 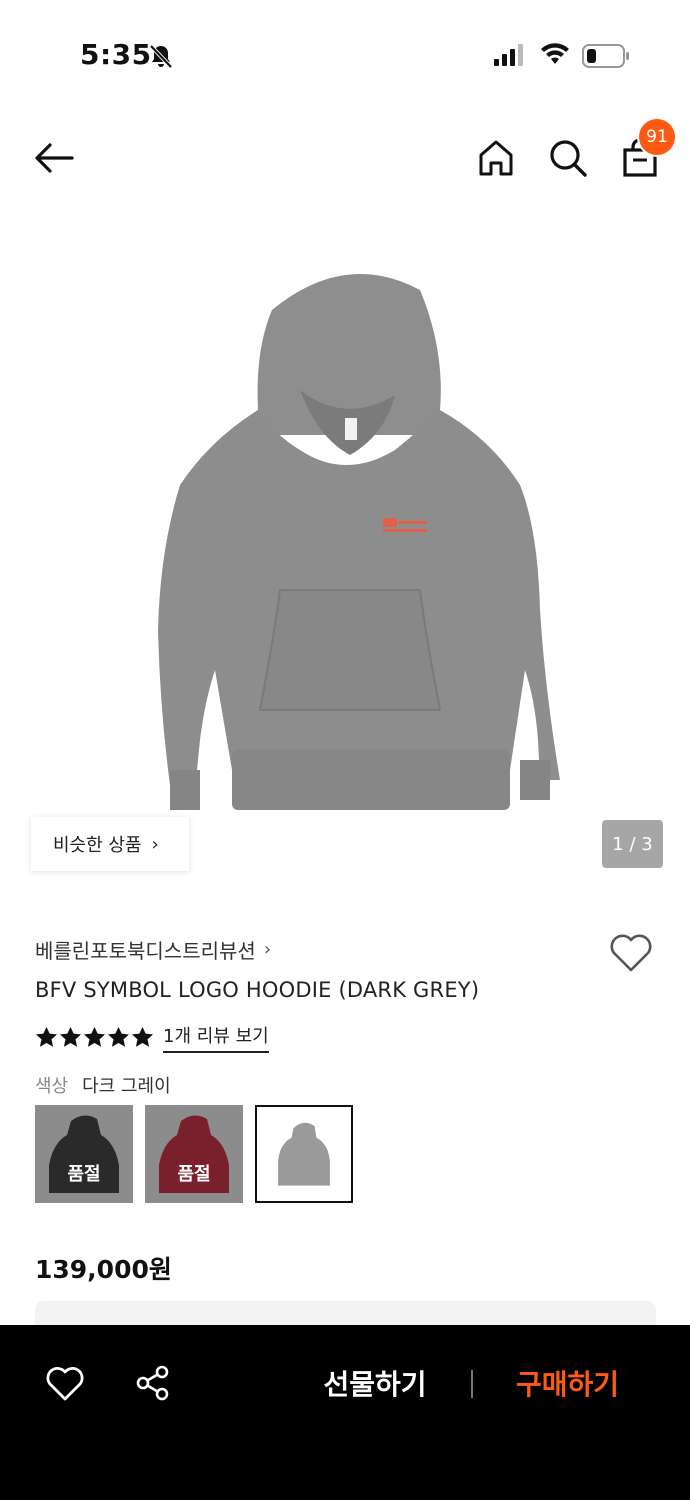 I want to click on gift-button: 선물하기, so click(x=375, y=1385).